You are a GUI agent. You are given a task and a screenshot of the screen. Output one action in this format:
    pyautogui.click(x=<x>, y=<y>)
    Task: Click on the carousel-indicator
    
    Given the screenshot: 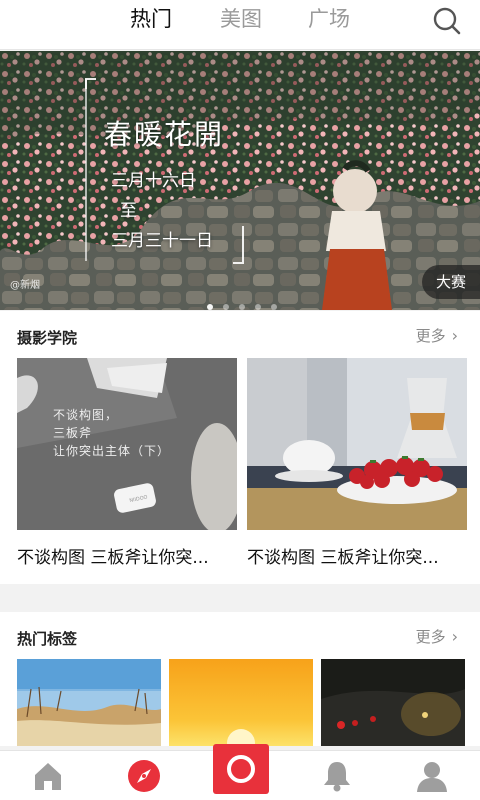 What is the action you would take?
    pyautogui.click(x=244, y=302)
    